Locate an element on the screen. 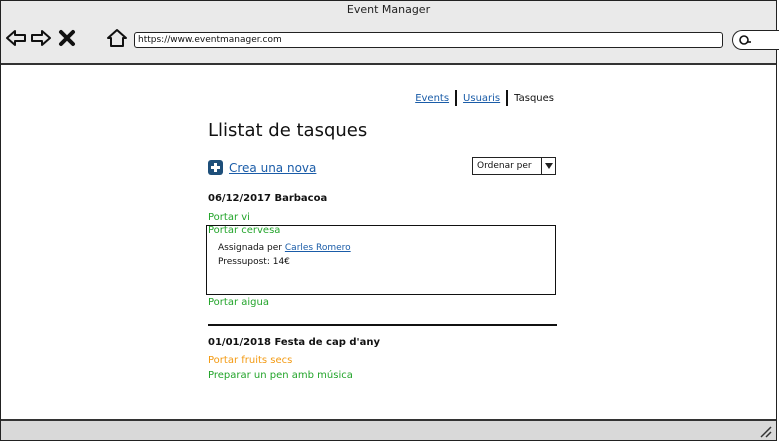  create-task-link: Crea una nova is located at coordinates (262, 167).